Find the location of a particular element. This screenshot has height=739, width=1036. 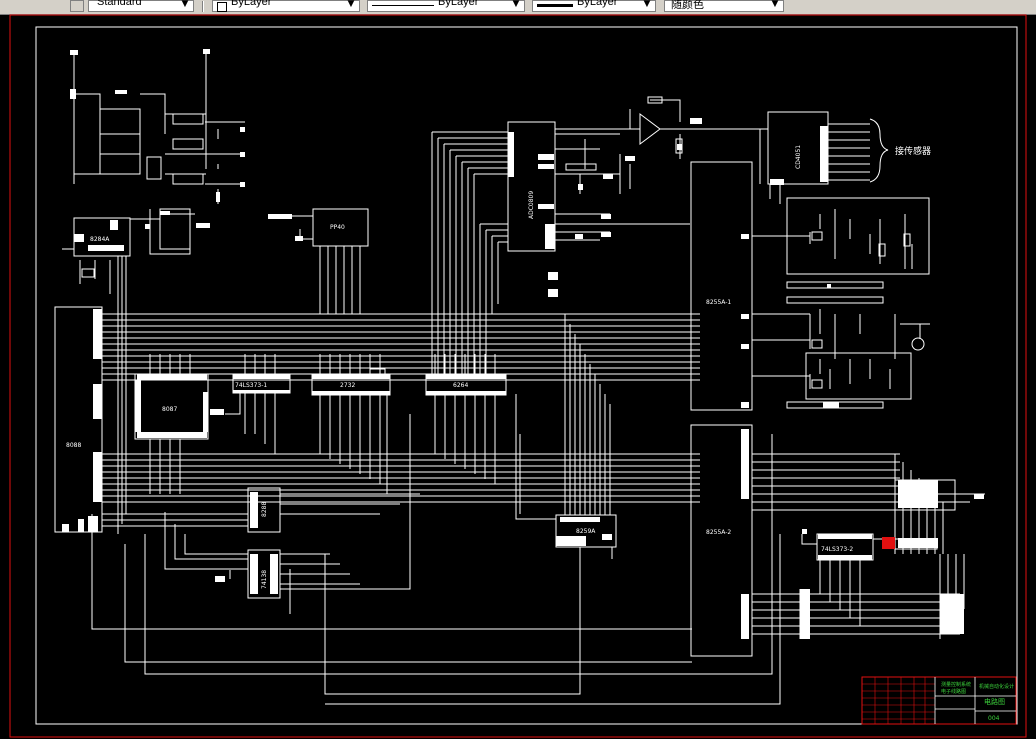

lineweight-value: ByLayer is located at coordinates (597, 4).